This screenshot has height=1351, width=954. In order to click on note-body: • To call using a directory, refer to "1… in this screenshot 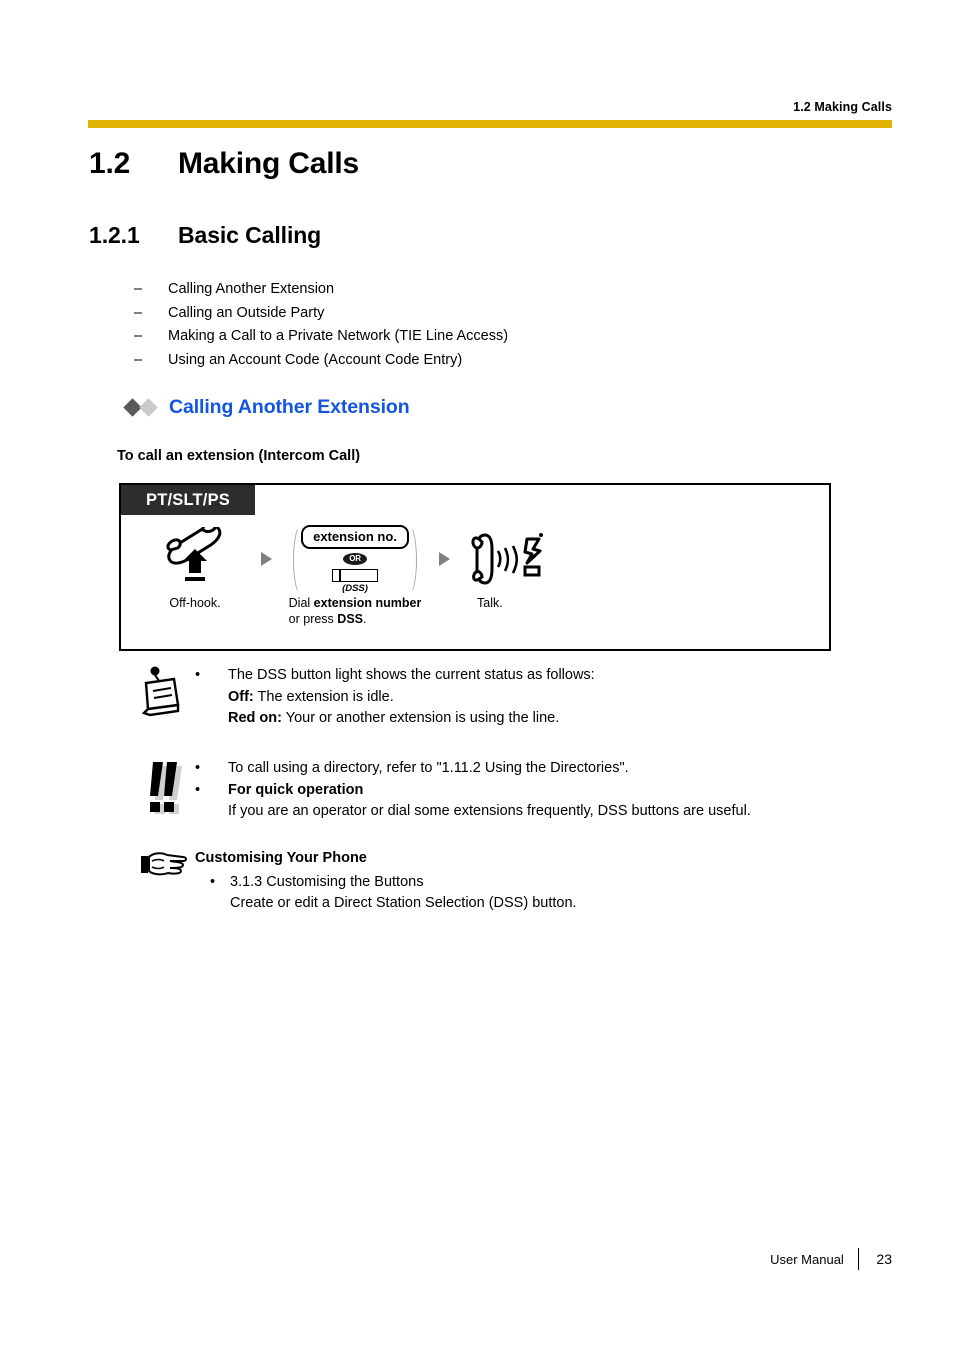, I will do `click(473, 790)`.